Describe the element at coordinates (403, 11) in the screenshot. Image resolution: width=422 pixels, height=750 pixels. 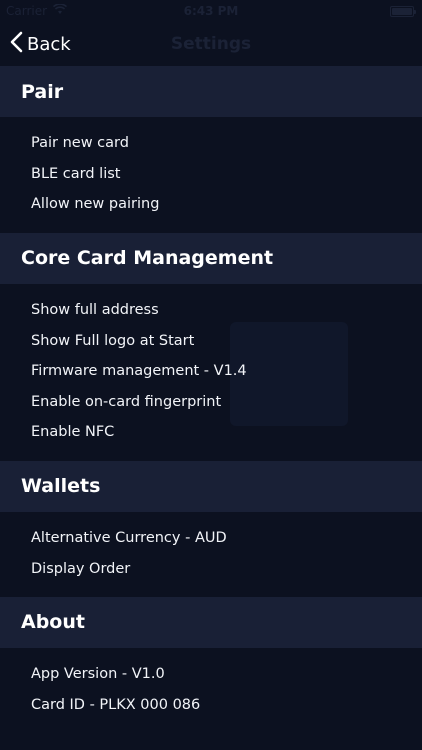
I see `battery-icon` at that location.